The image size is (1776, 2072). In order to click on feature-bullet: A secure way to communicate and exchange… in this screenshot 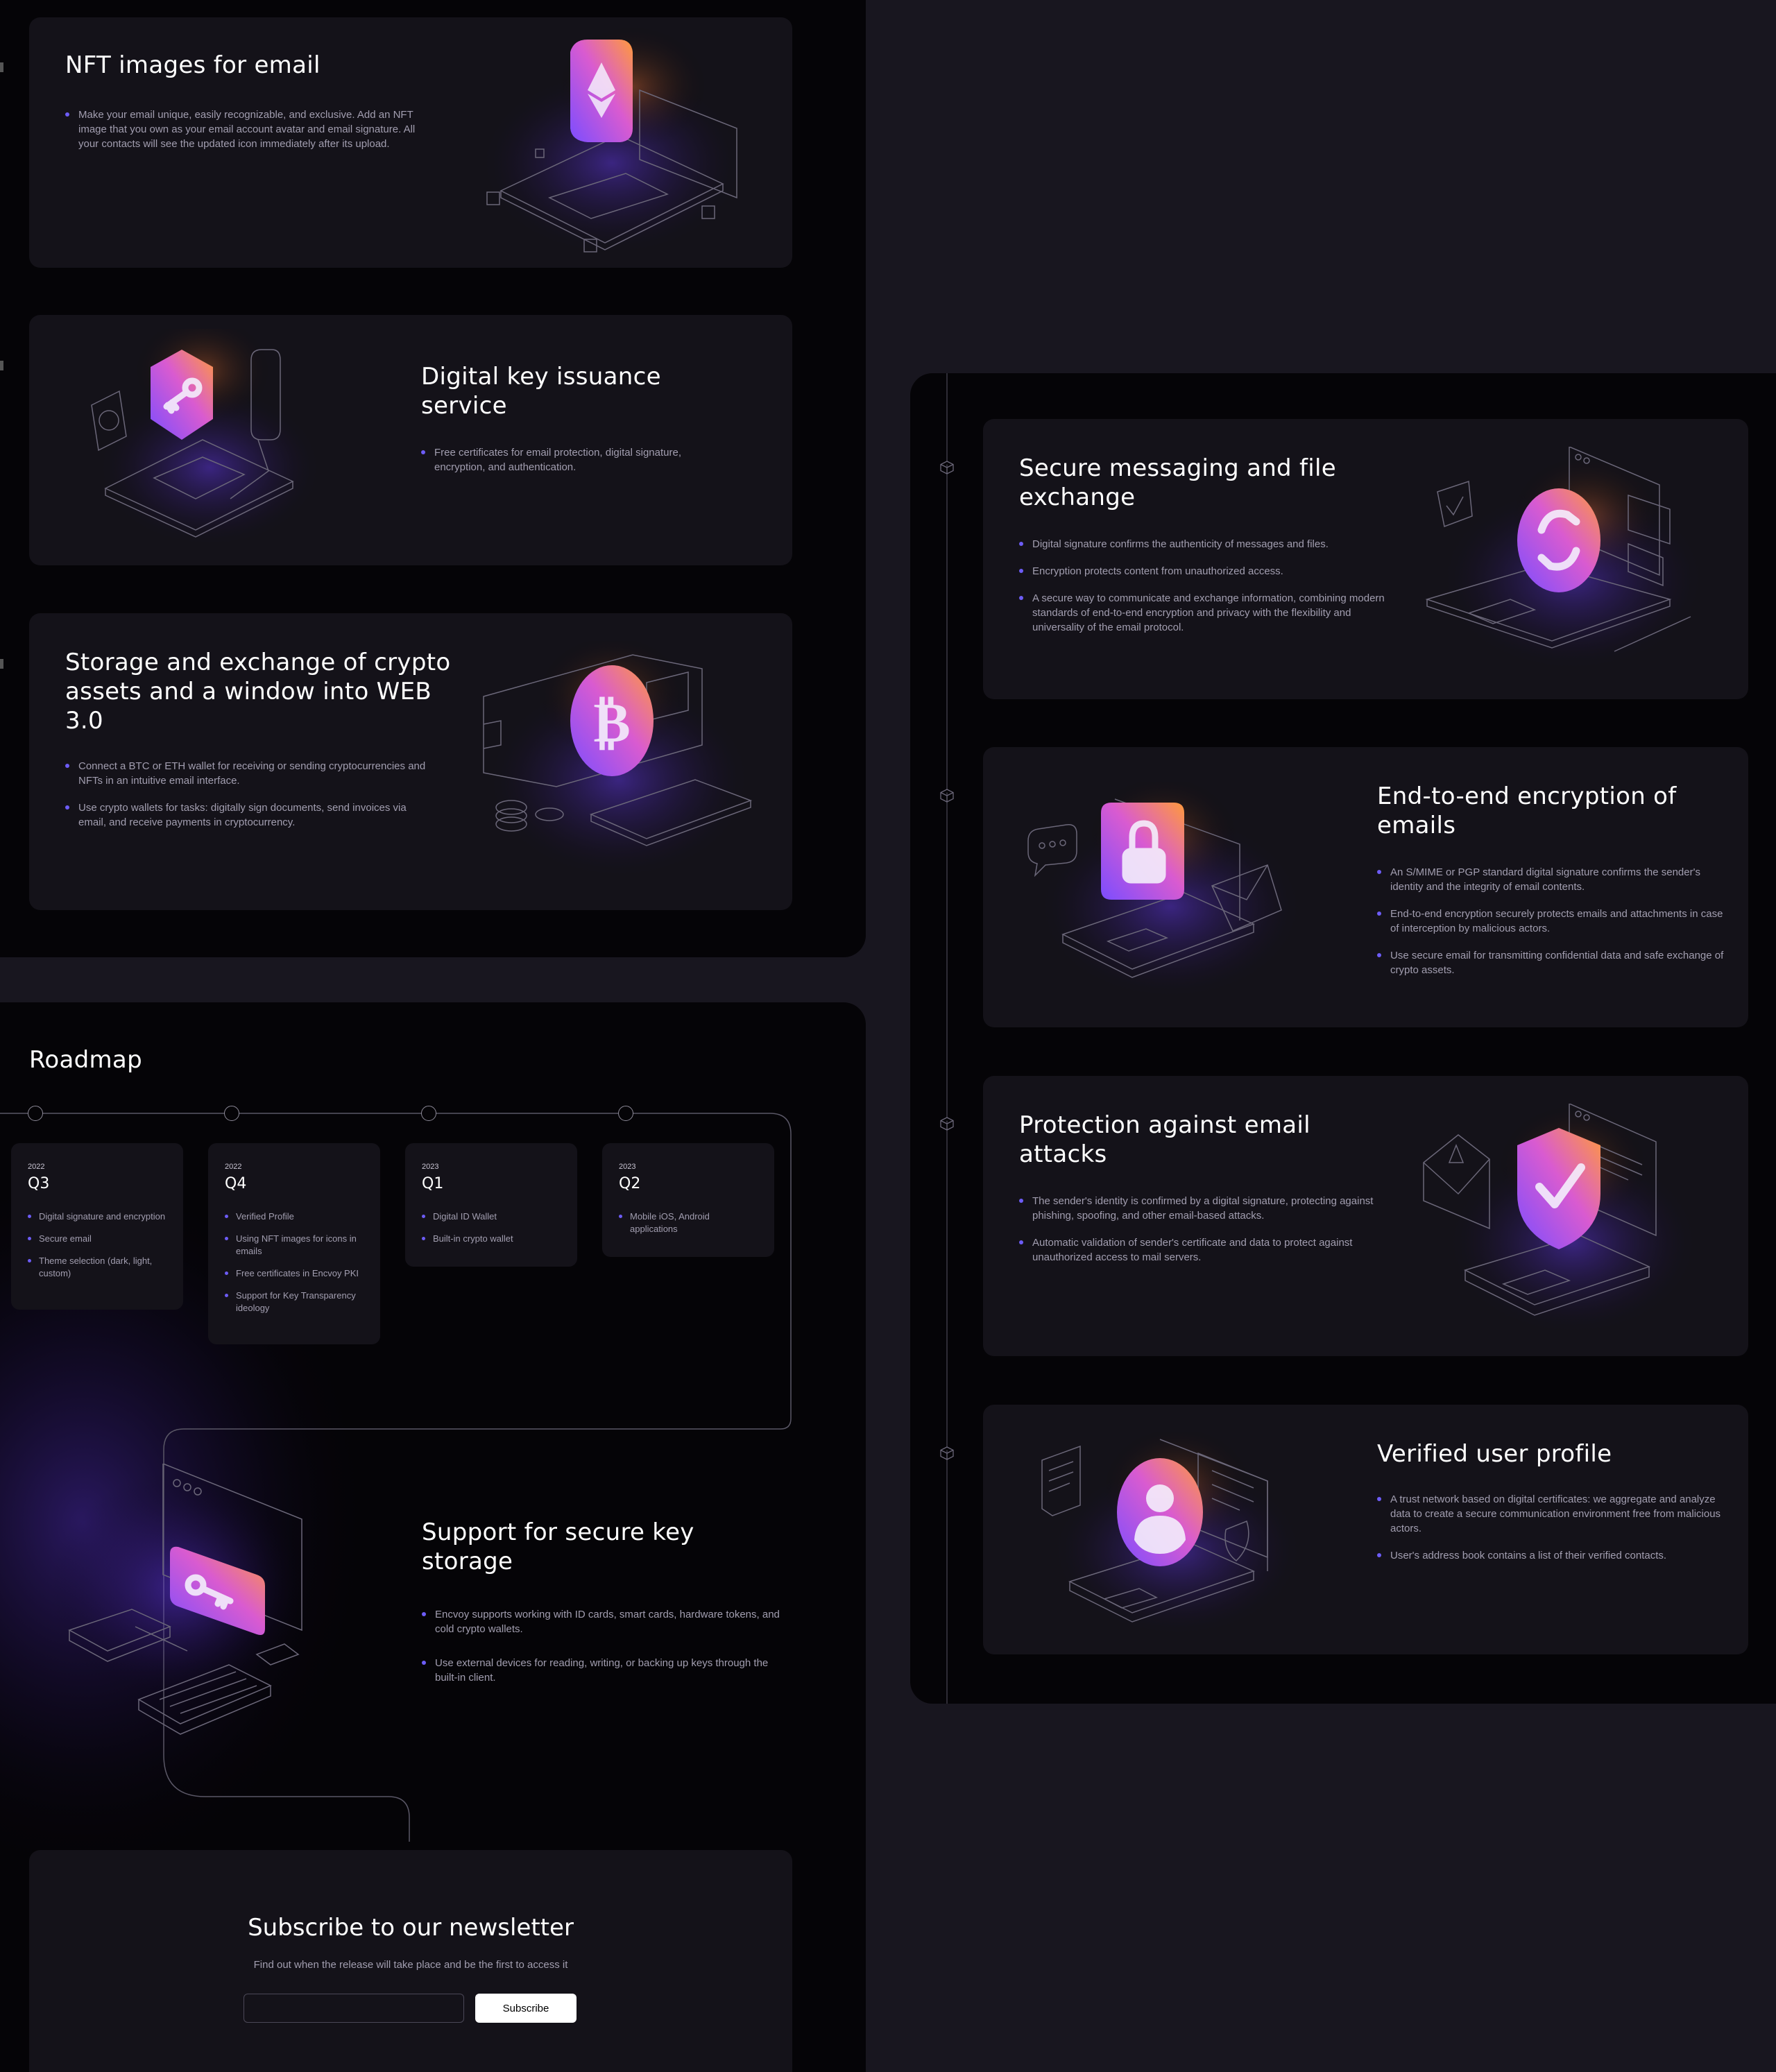, I will do `click(1206, 613)`.